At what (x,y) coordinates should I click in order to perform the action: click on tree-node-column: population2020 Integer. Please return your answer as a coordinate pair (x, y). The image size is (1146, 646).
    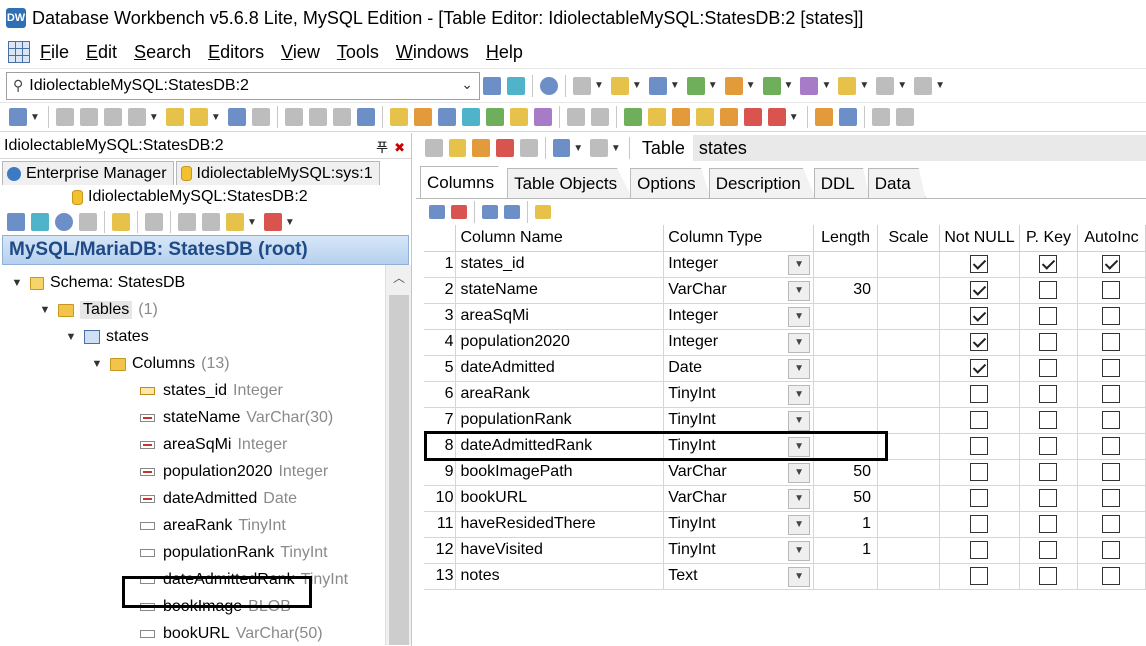
    Looking at the image, I should click on (234, 472).